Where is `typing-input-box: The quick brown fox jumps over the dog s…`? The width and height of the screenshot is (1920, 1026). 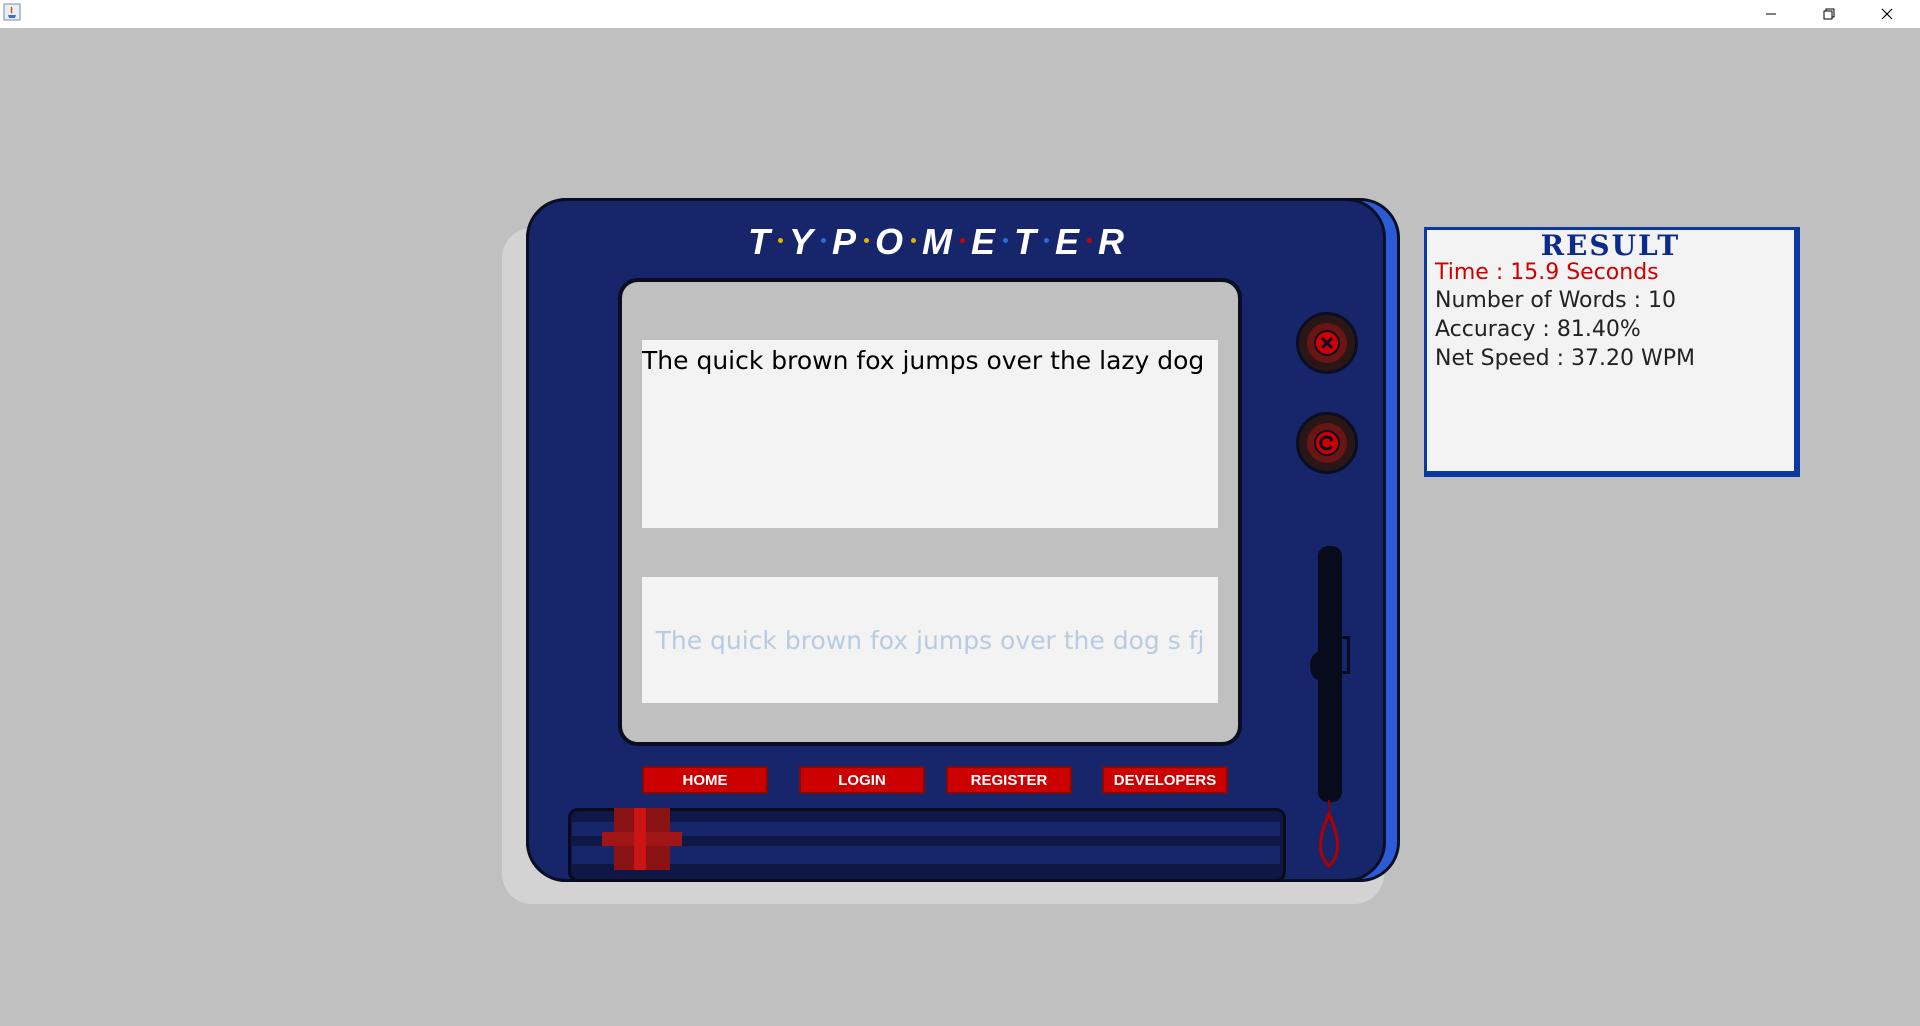 typing-input-box: The quick brown fox jumps over the dog s… is located at coordinates (930, 640).